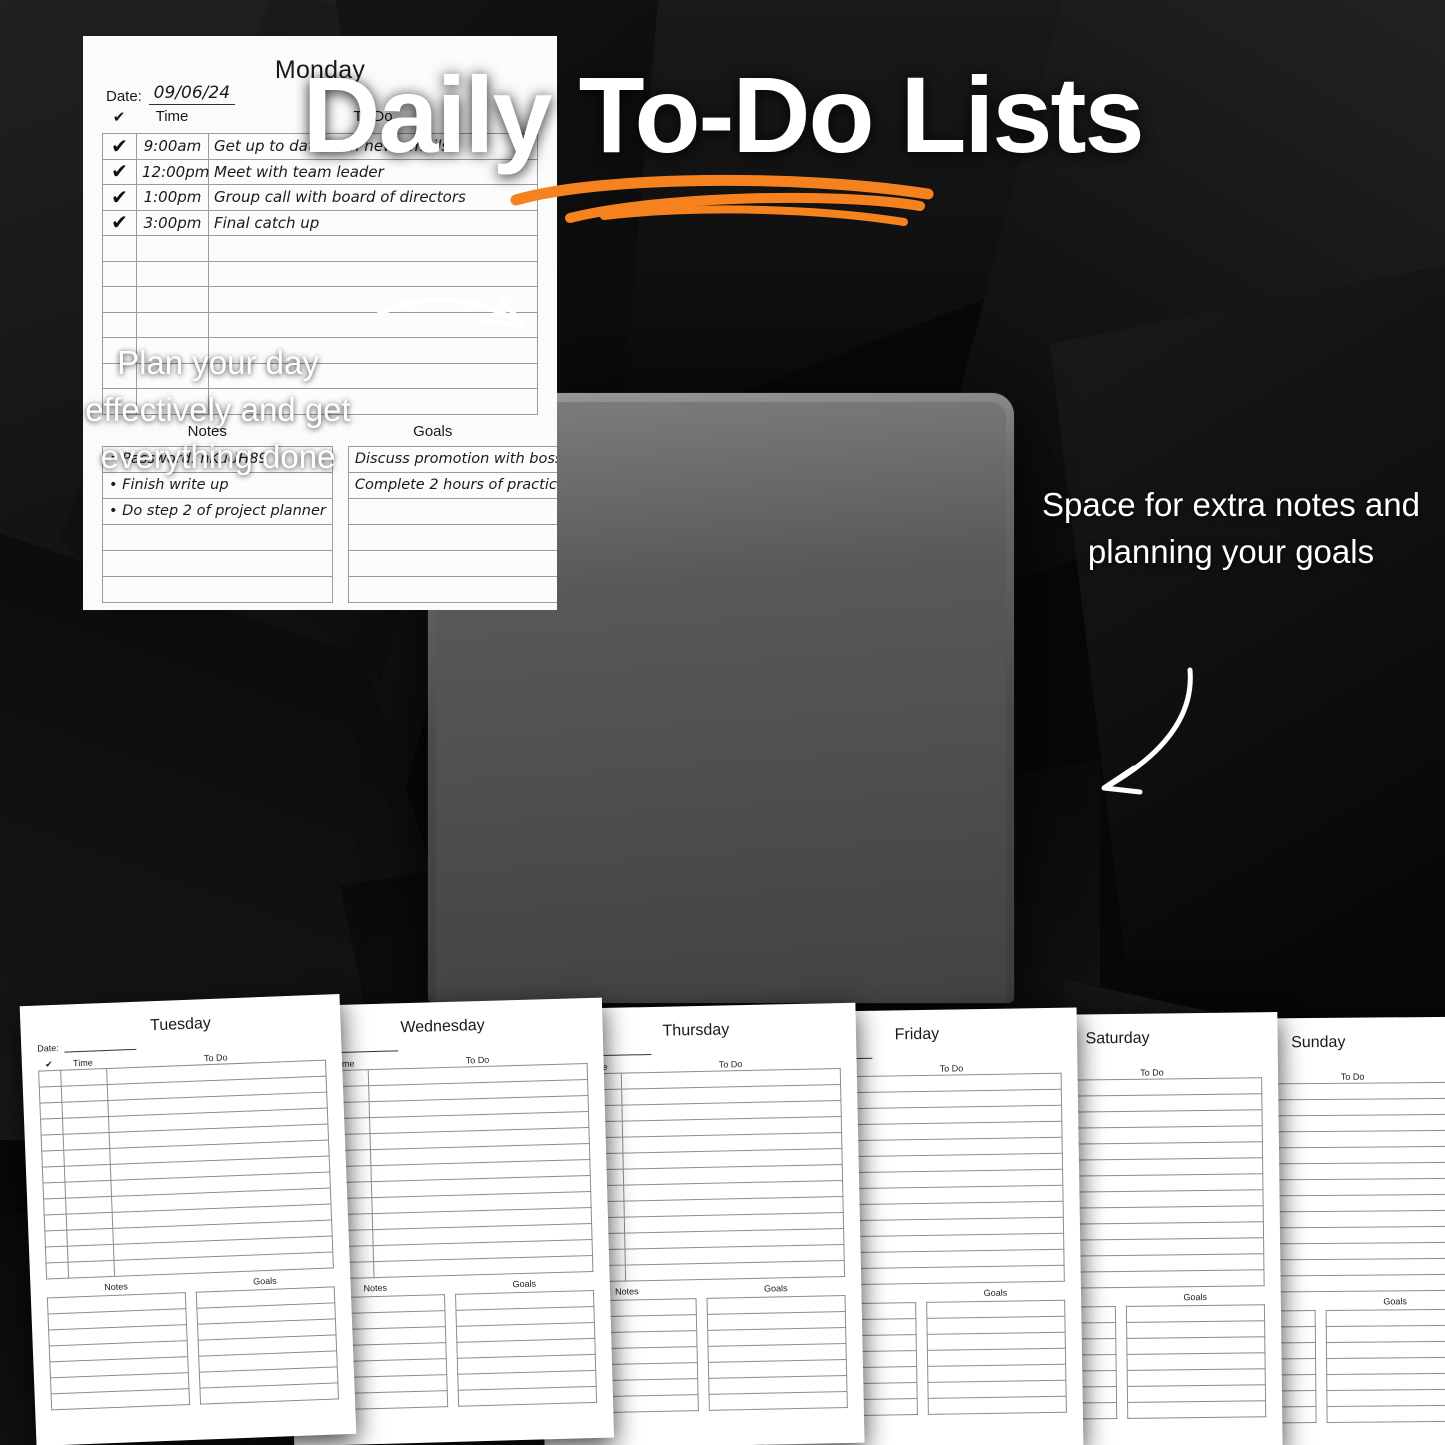 Image resolution: width=1445 pixels, height=1445 pixels. Describe the element at coordinates (450, 311) in the screenshot. I see `curved-arrow-right-icon` at that location.